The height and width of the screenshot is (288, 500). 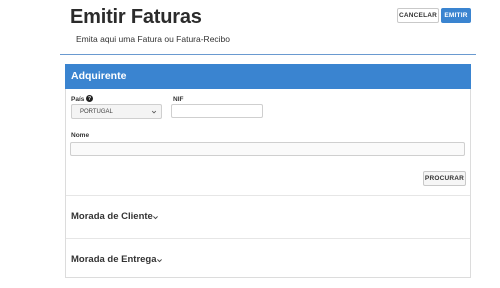 What do you see at coordinates (114, 259) in the screenshot?
I see `delivery-address-toggle: Morada de Entrega` at bounding box center [114, 259].